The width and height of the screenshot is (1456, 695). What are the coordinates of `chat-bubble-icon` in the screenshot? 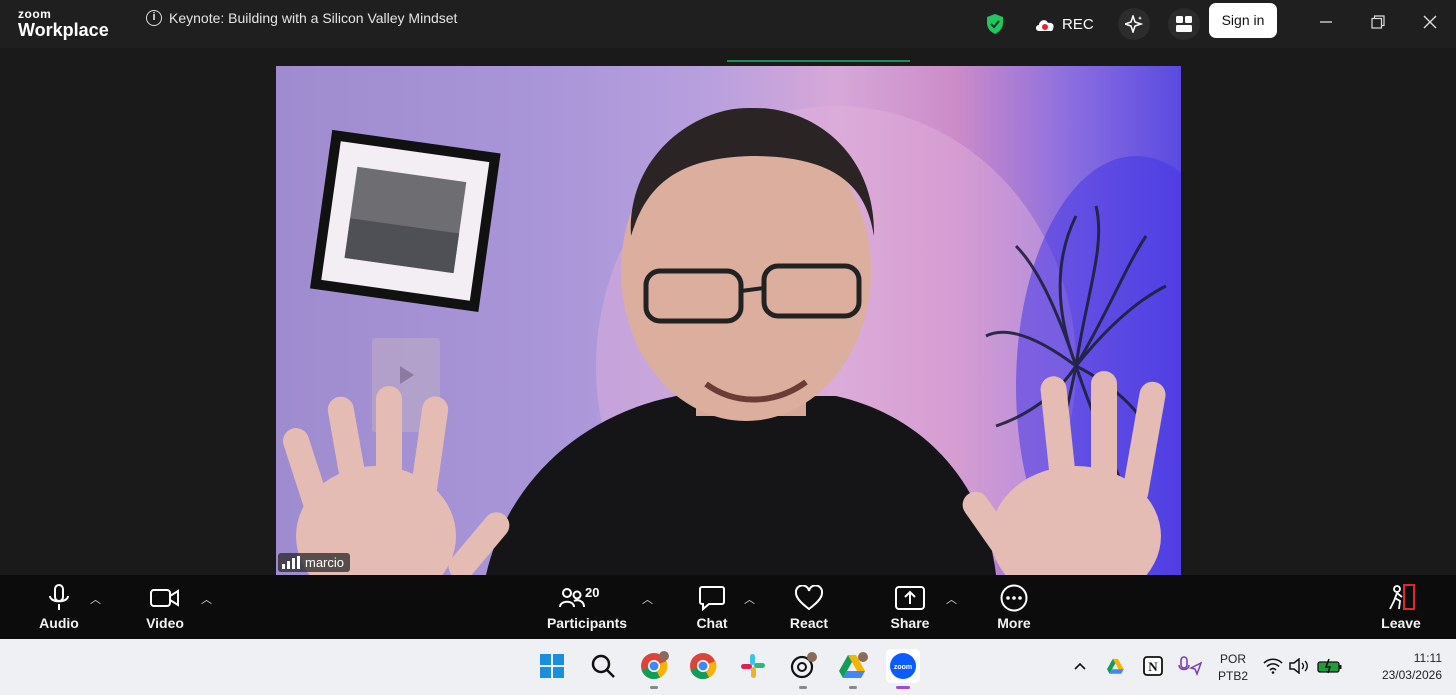 It's located at (712, 598).